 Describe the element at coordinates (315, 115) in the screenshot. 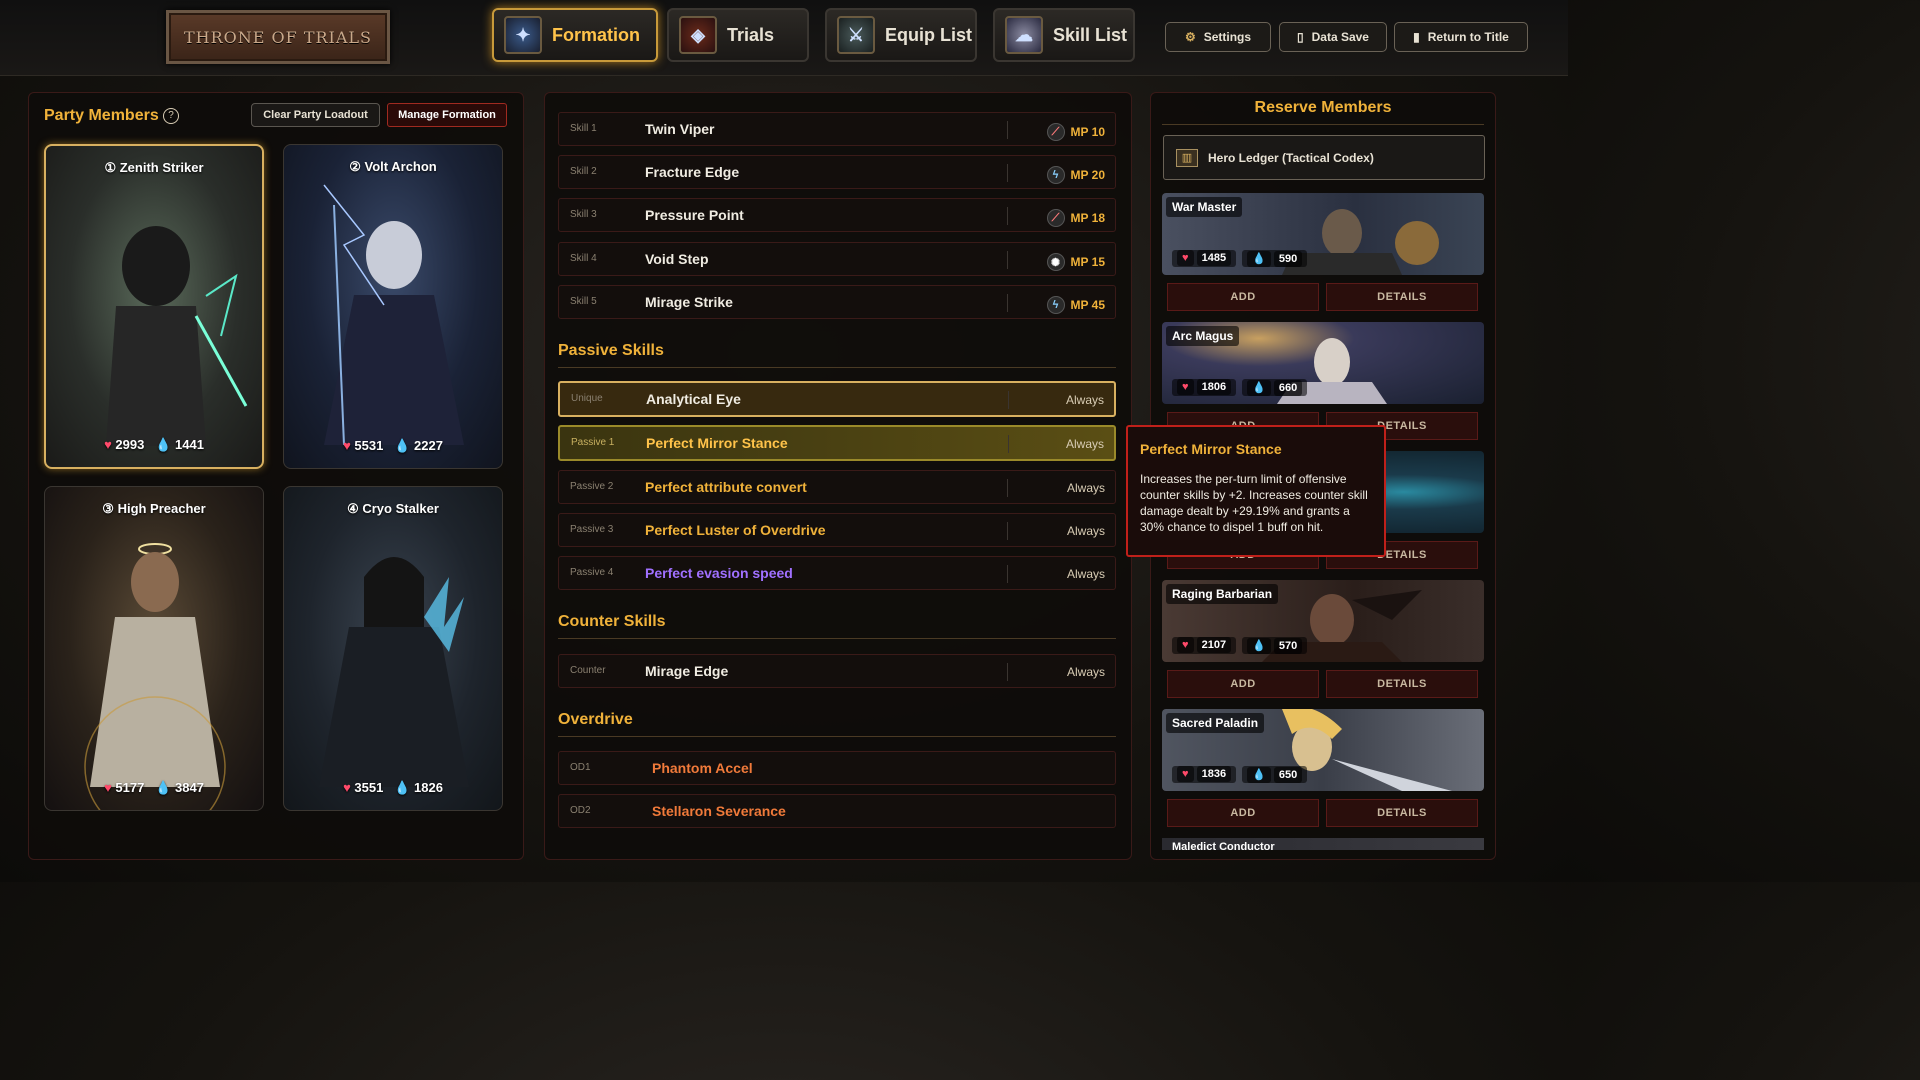

I see `clear-party-button: Clear Party Loadout` at that location.